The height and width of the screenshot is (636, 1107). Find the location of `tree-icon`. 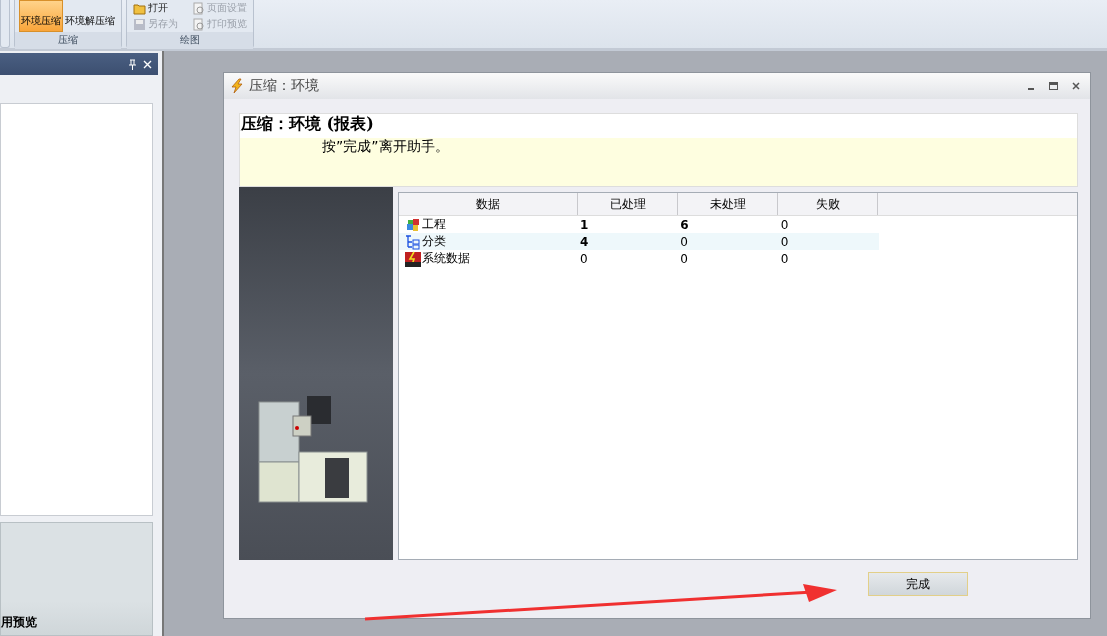

tree-icon is located at coordinates (413, 241).